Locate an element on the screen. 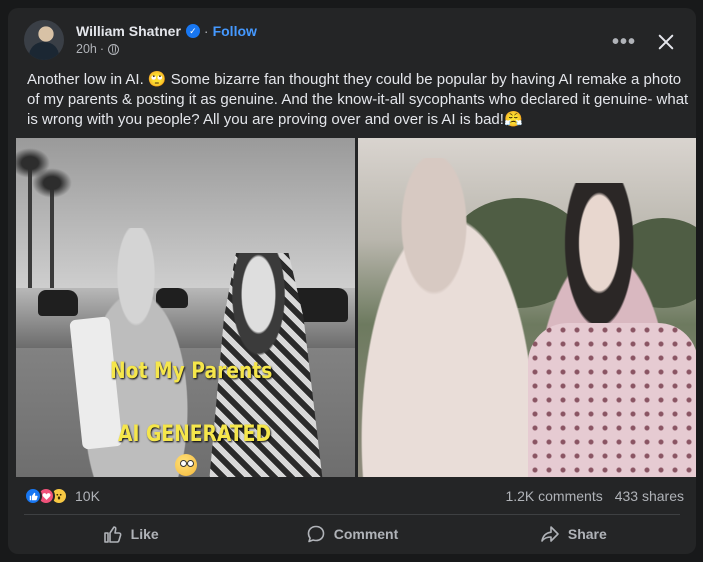  close-icon is located at coordinates (666, 42).